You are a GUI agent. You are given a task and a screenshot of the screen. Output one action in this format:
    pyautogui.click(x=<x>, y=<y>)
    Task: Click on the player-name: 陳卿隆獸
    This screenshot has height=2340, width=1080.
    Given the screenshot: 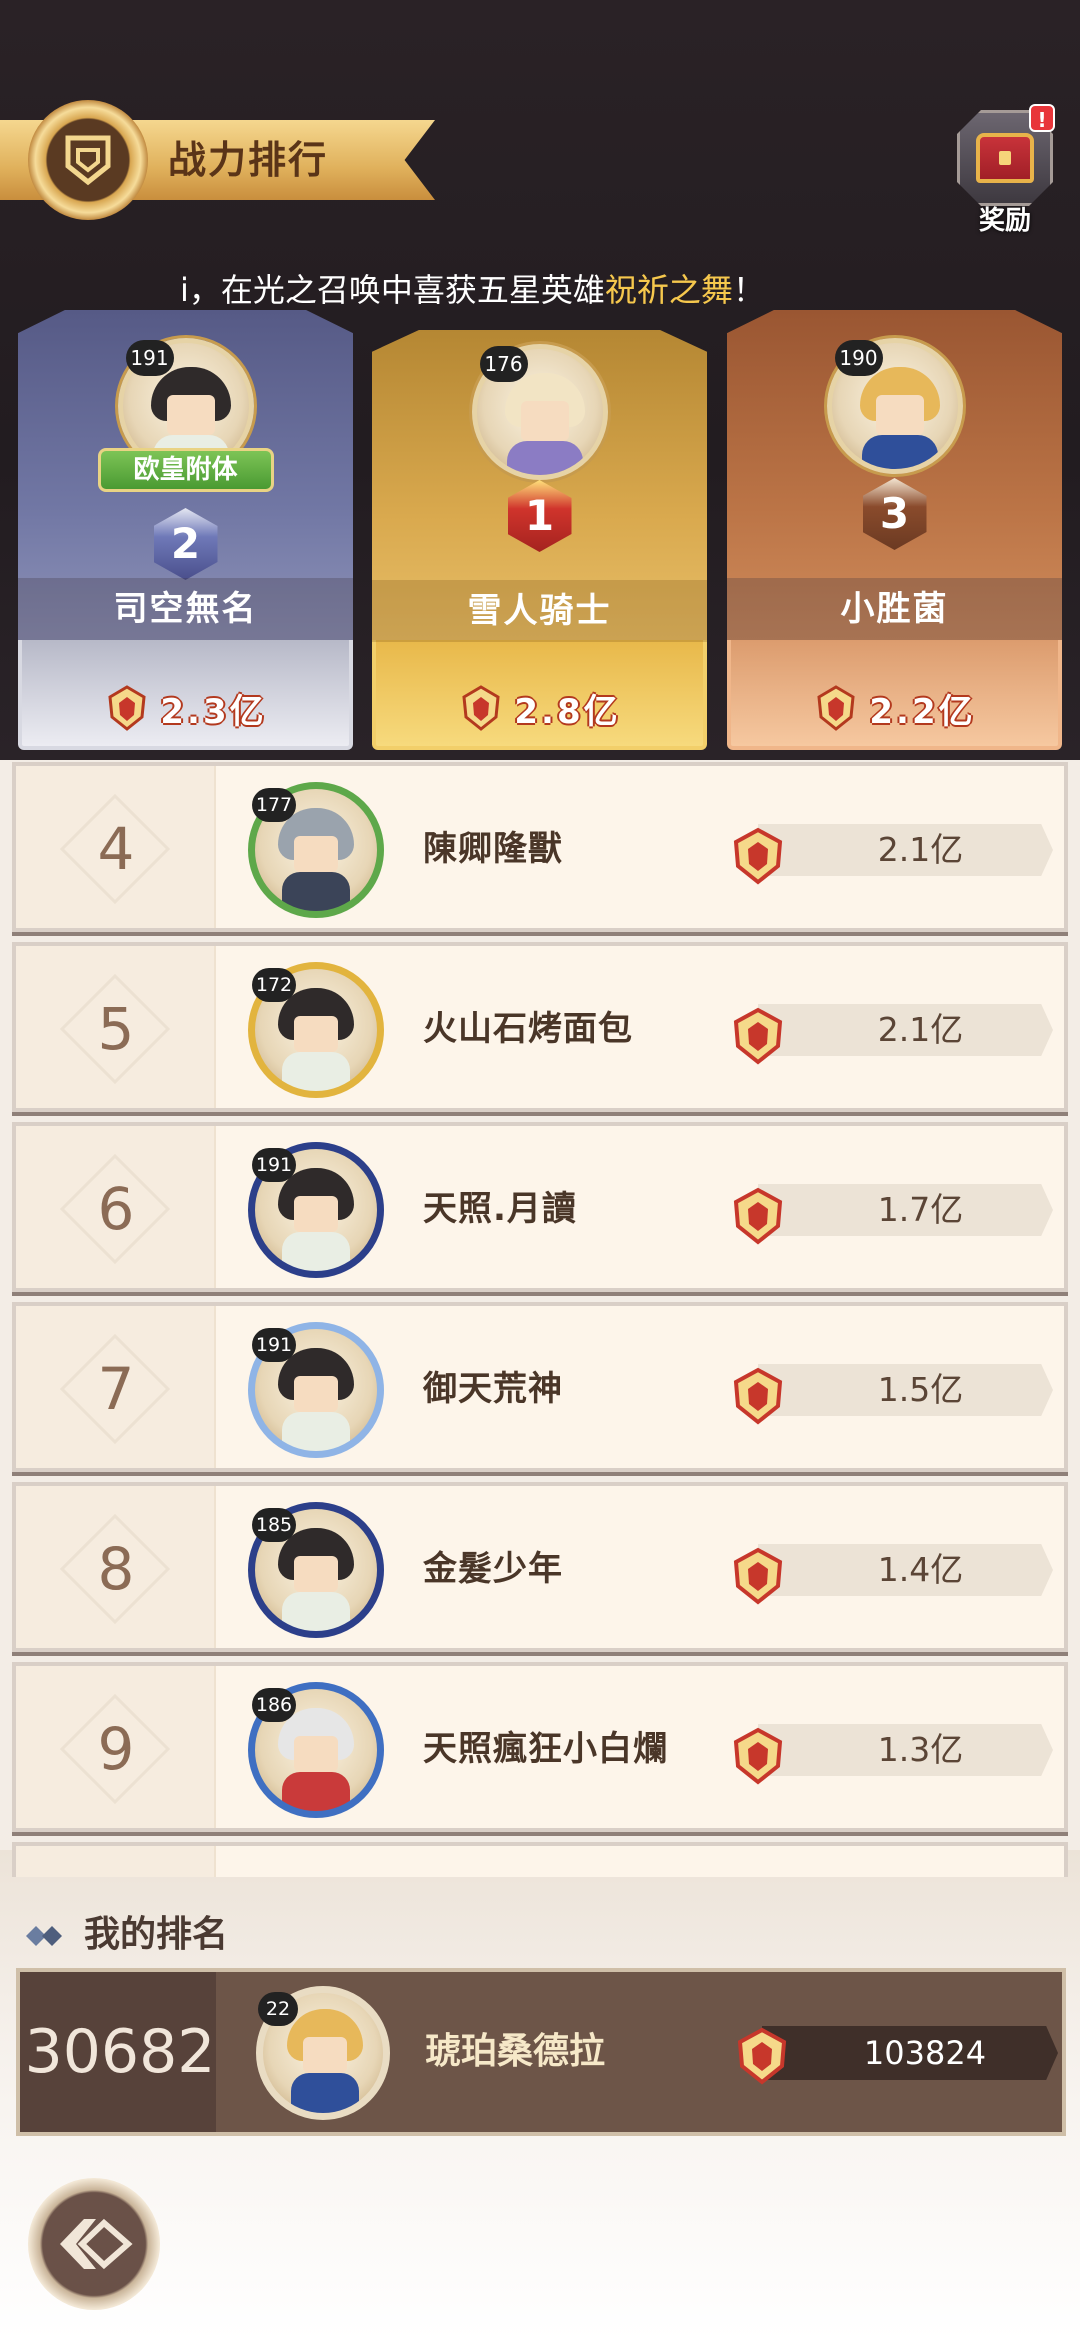 What is the action you would take?
    pyautogui.click(x=493, y=849)
    